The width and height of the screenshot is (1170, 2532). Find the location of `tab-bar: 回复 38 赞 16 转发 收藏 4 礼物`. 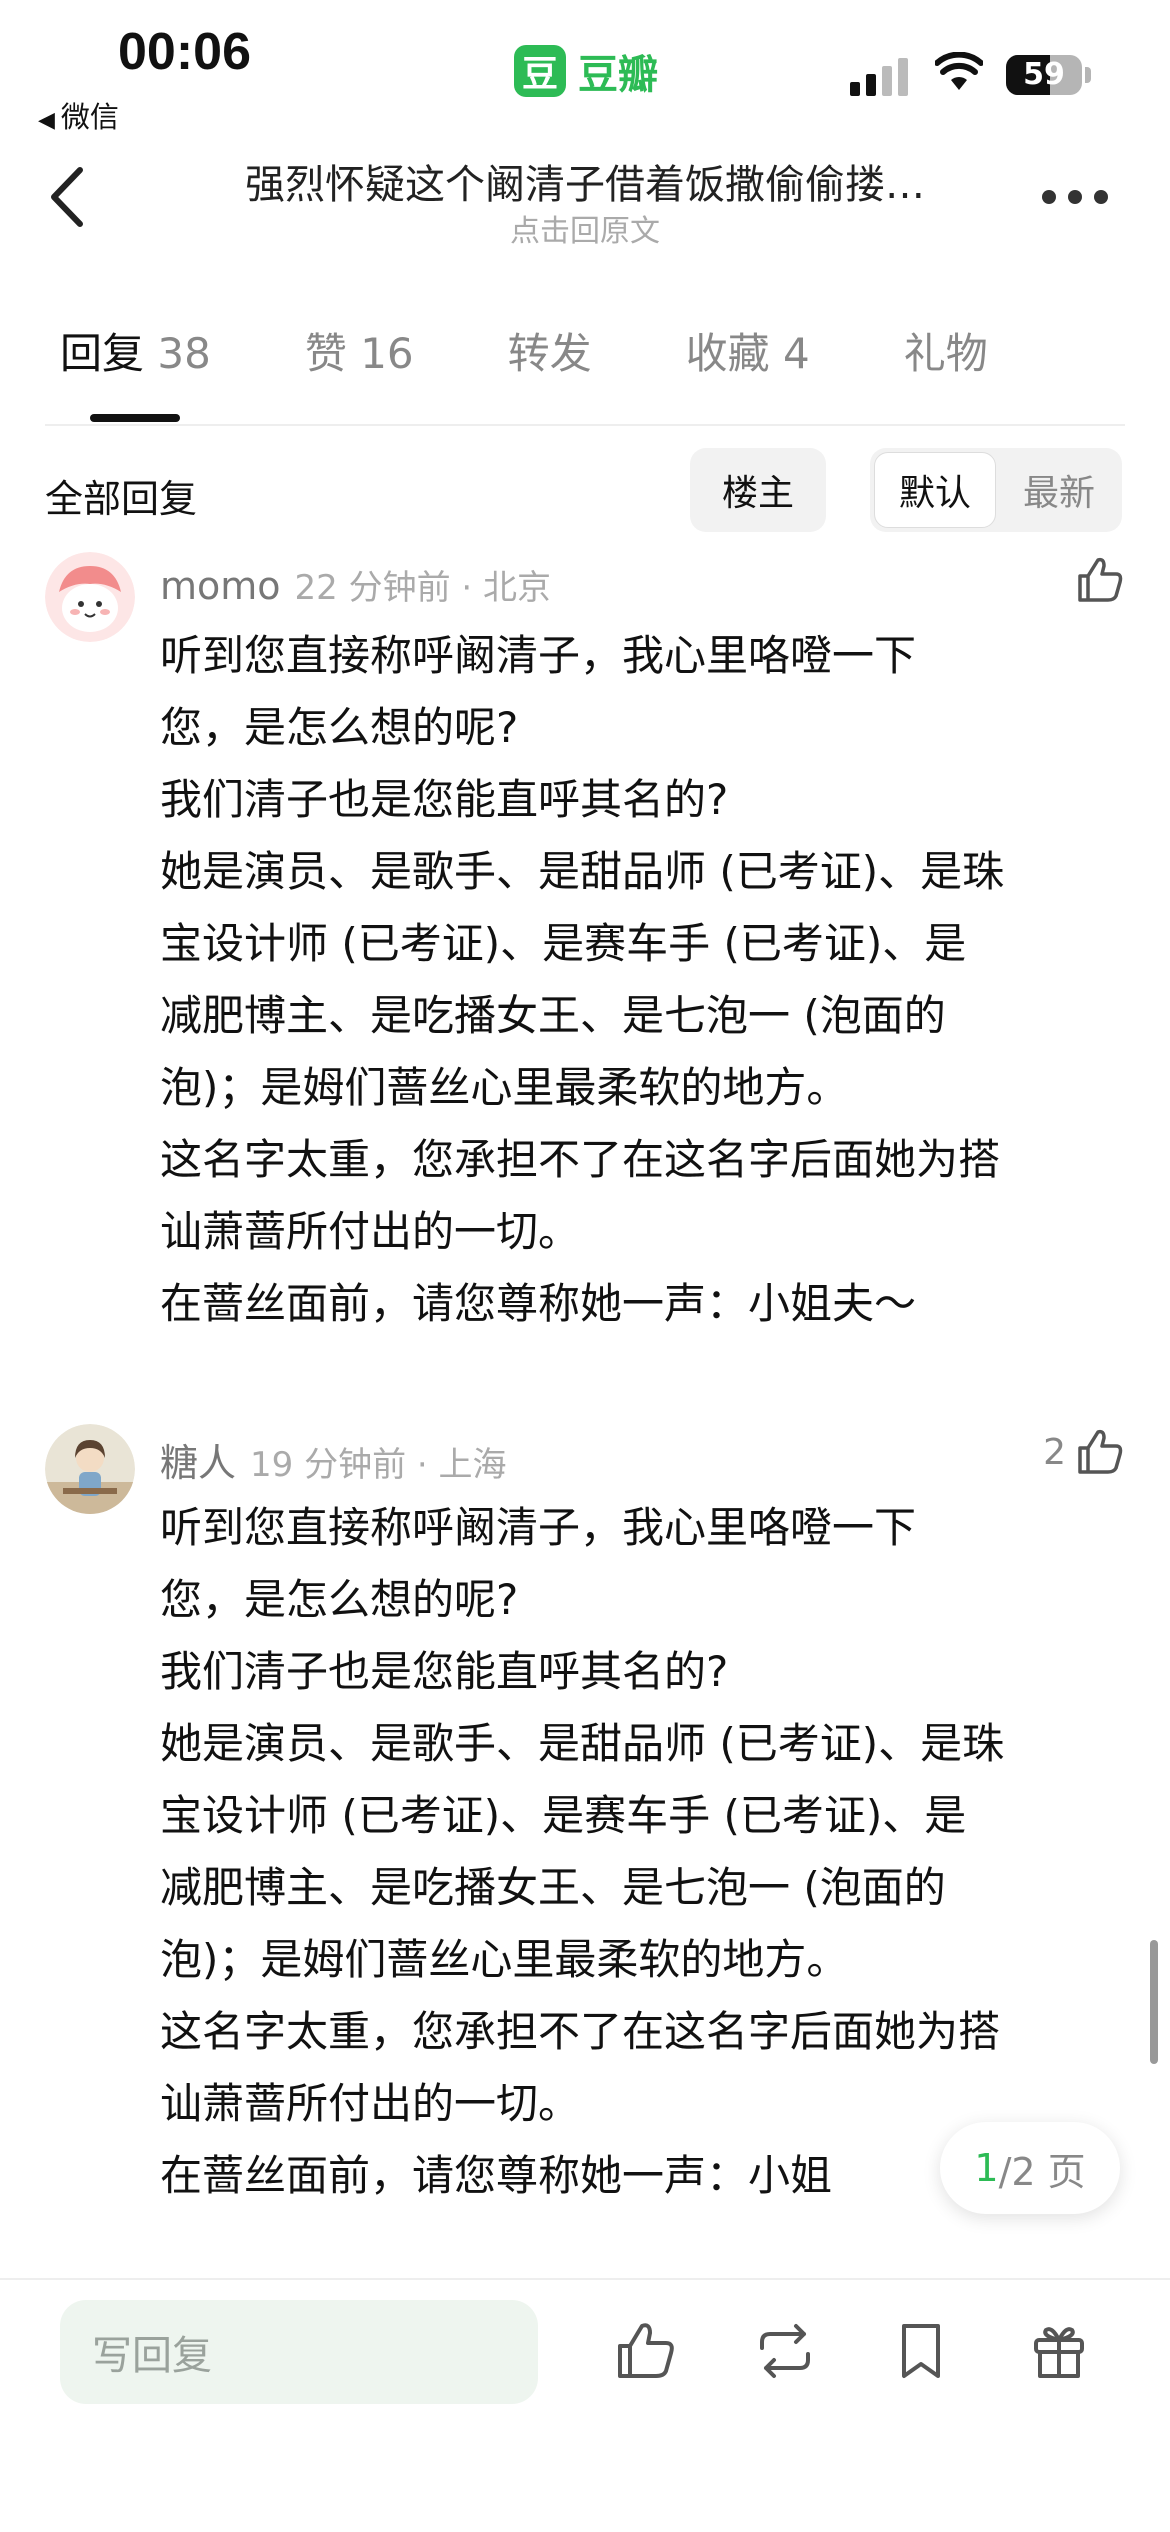

tab-bar: 回复 38 赞 16 转发 收藏 4 礼物 is located at coordinates (571, 350).